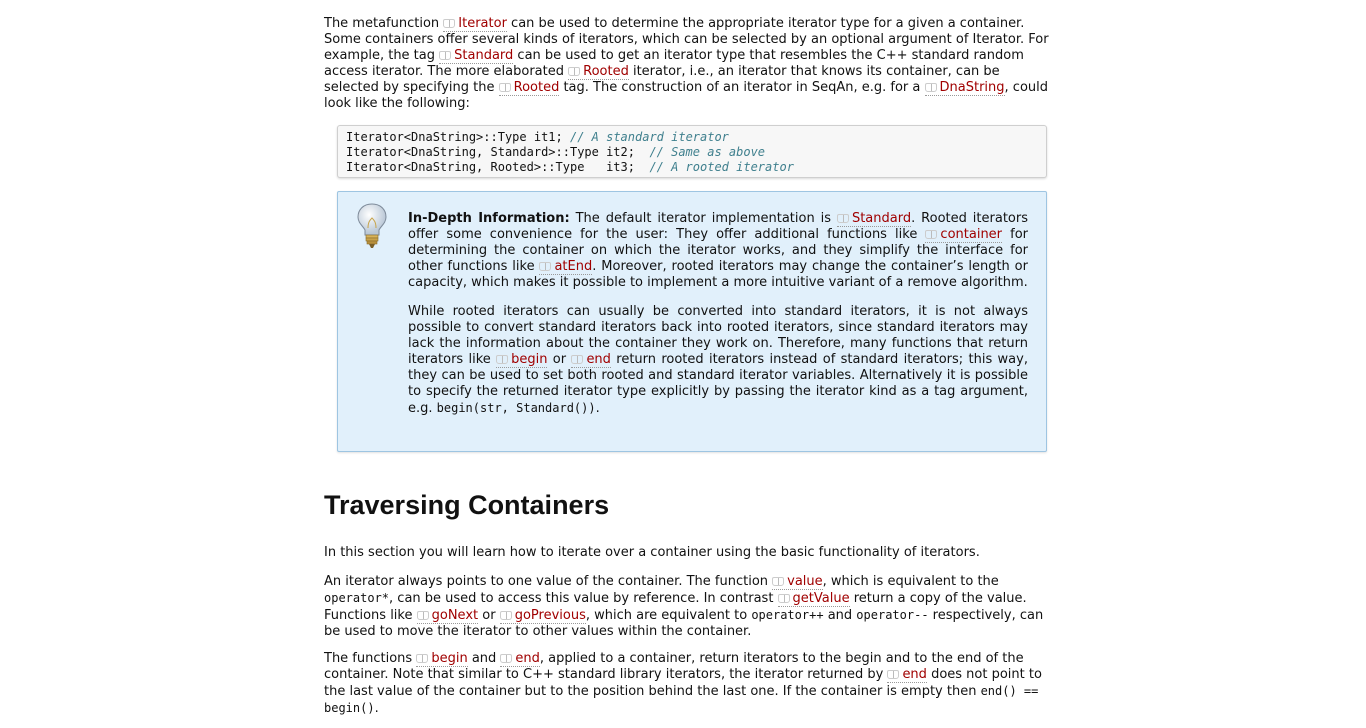  What do you see at coordinates (542, 616) in the screenshot?
I see `link-goprevious: goPrevious` at bounding box center [542, 616].